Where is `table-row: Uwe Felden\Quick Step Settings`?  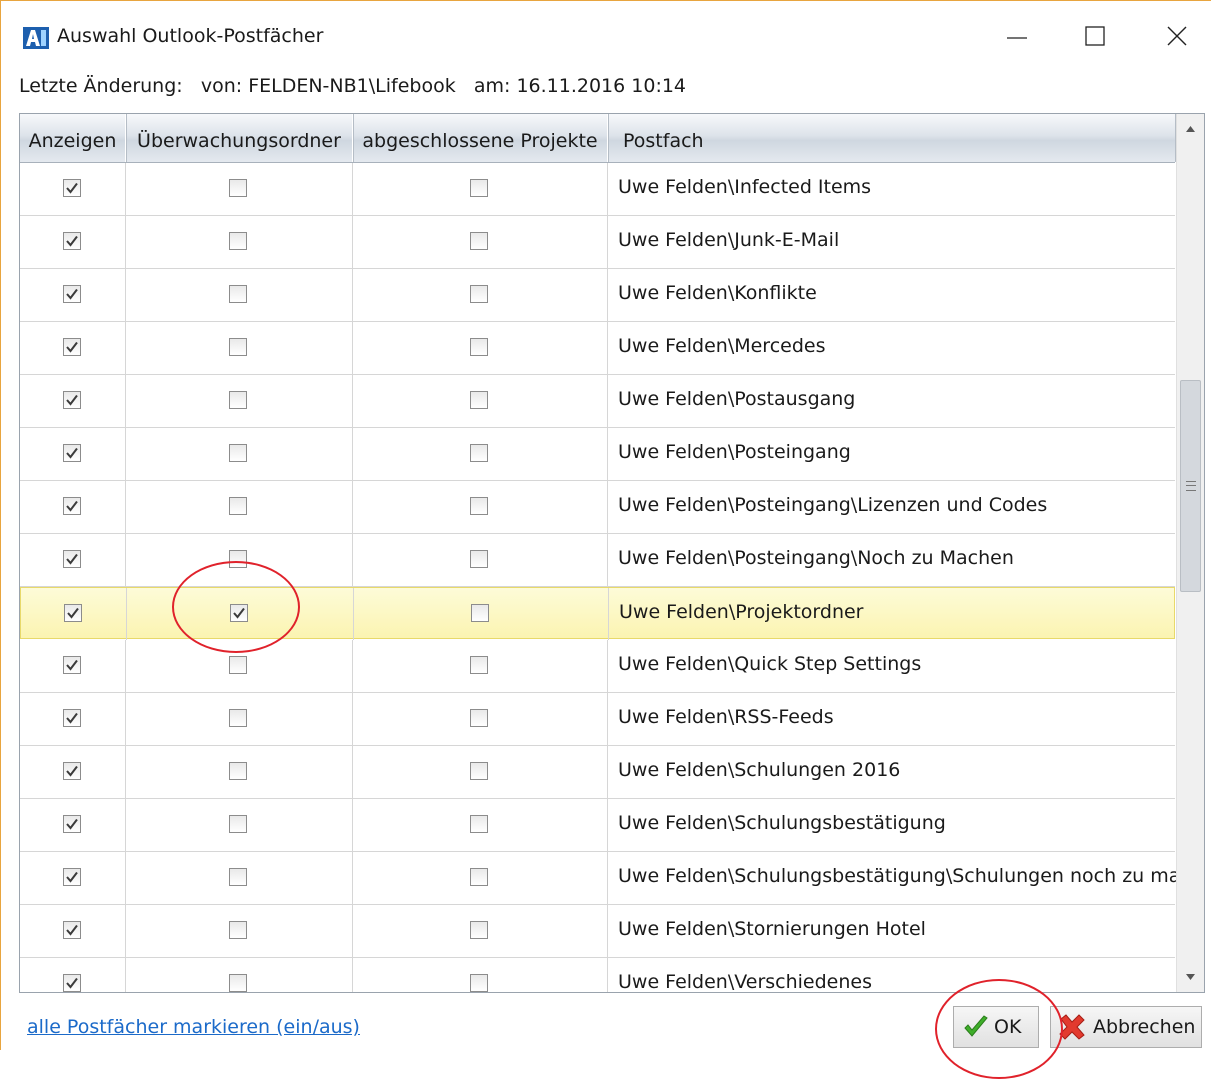
table-row: Uwe Felden\Quick Step Settings is located at coordinates (597, 666).